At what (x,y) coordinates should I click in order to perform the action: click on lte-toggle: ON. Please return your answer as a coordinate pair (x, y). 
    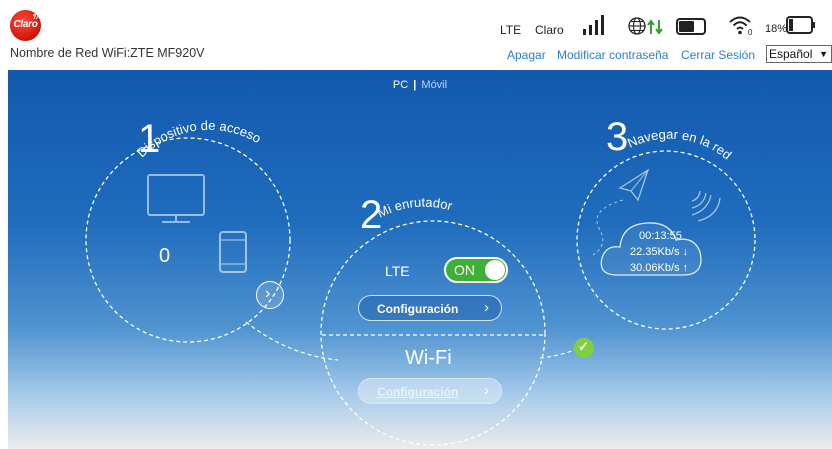
    Looking at the image, I should click on (476, 270).